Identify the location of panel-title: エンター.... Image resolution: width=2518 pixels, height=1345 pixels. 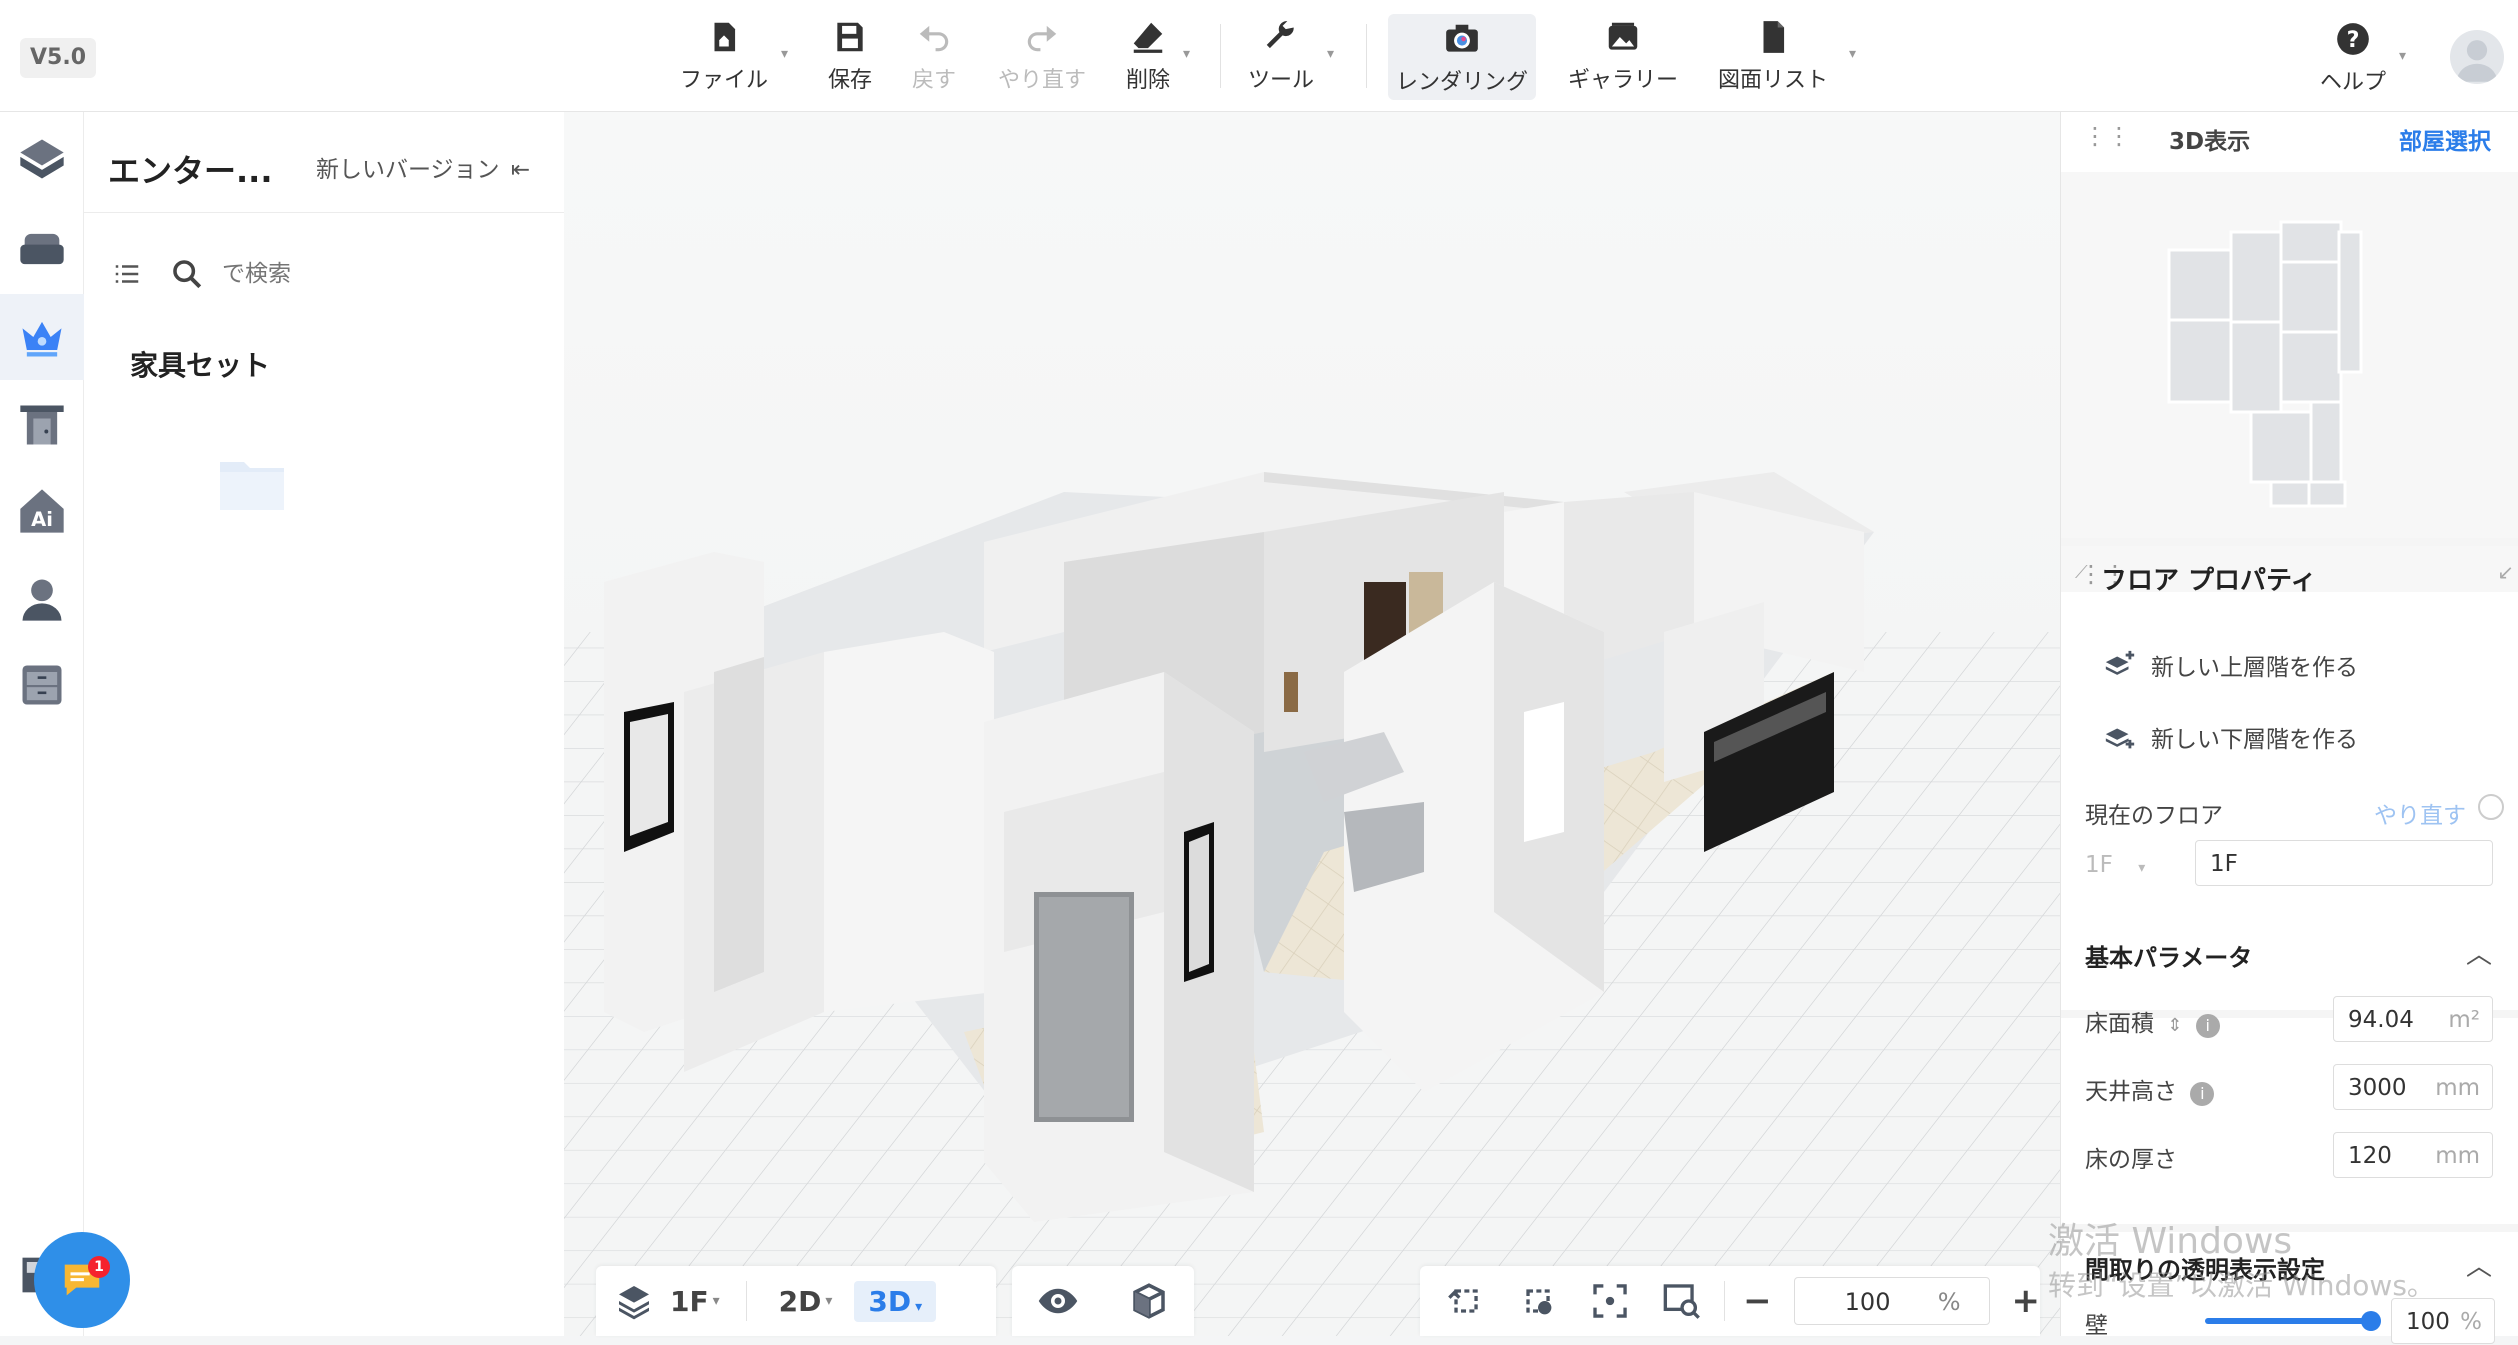
(190, 171).